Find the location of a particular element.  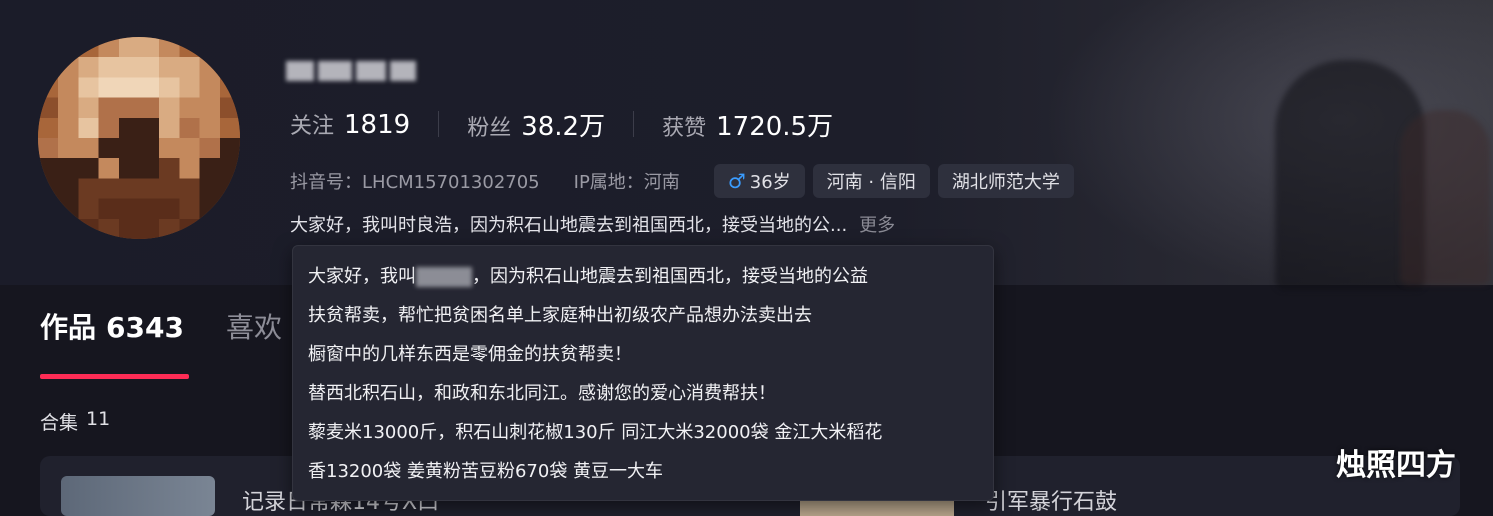

tab-works-label: 作品 is located at coordinates (68, 327).